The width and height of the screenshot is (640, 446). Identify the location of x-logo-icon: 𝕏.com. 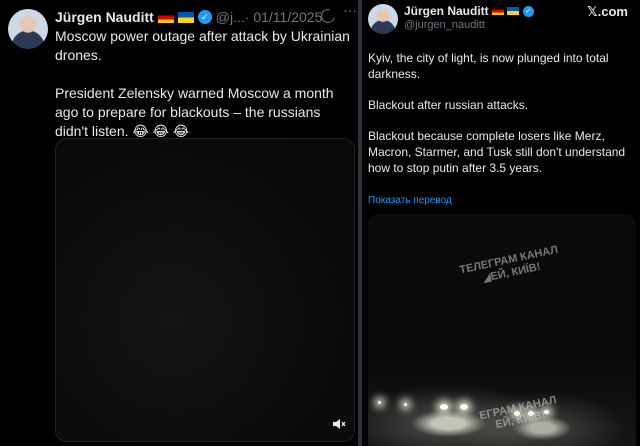
(607, 12).